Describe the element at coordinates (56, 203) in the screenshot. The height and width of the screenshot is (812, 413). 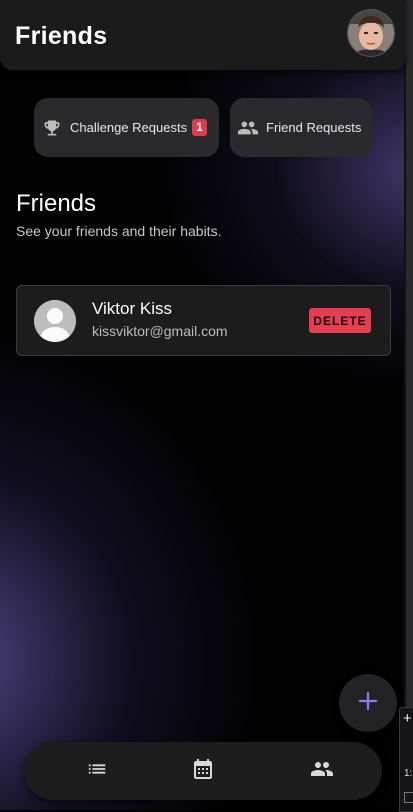
I see `section-title: Friends` at that location.